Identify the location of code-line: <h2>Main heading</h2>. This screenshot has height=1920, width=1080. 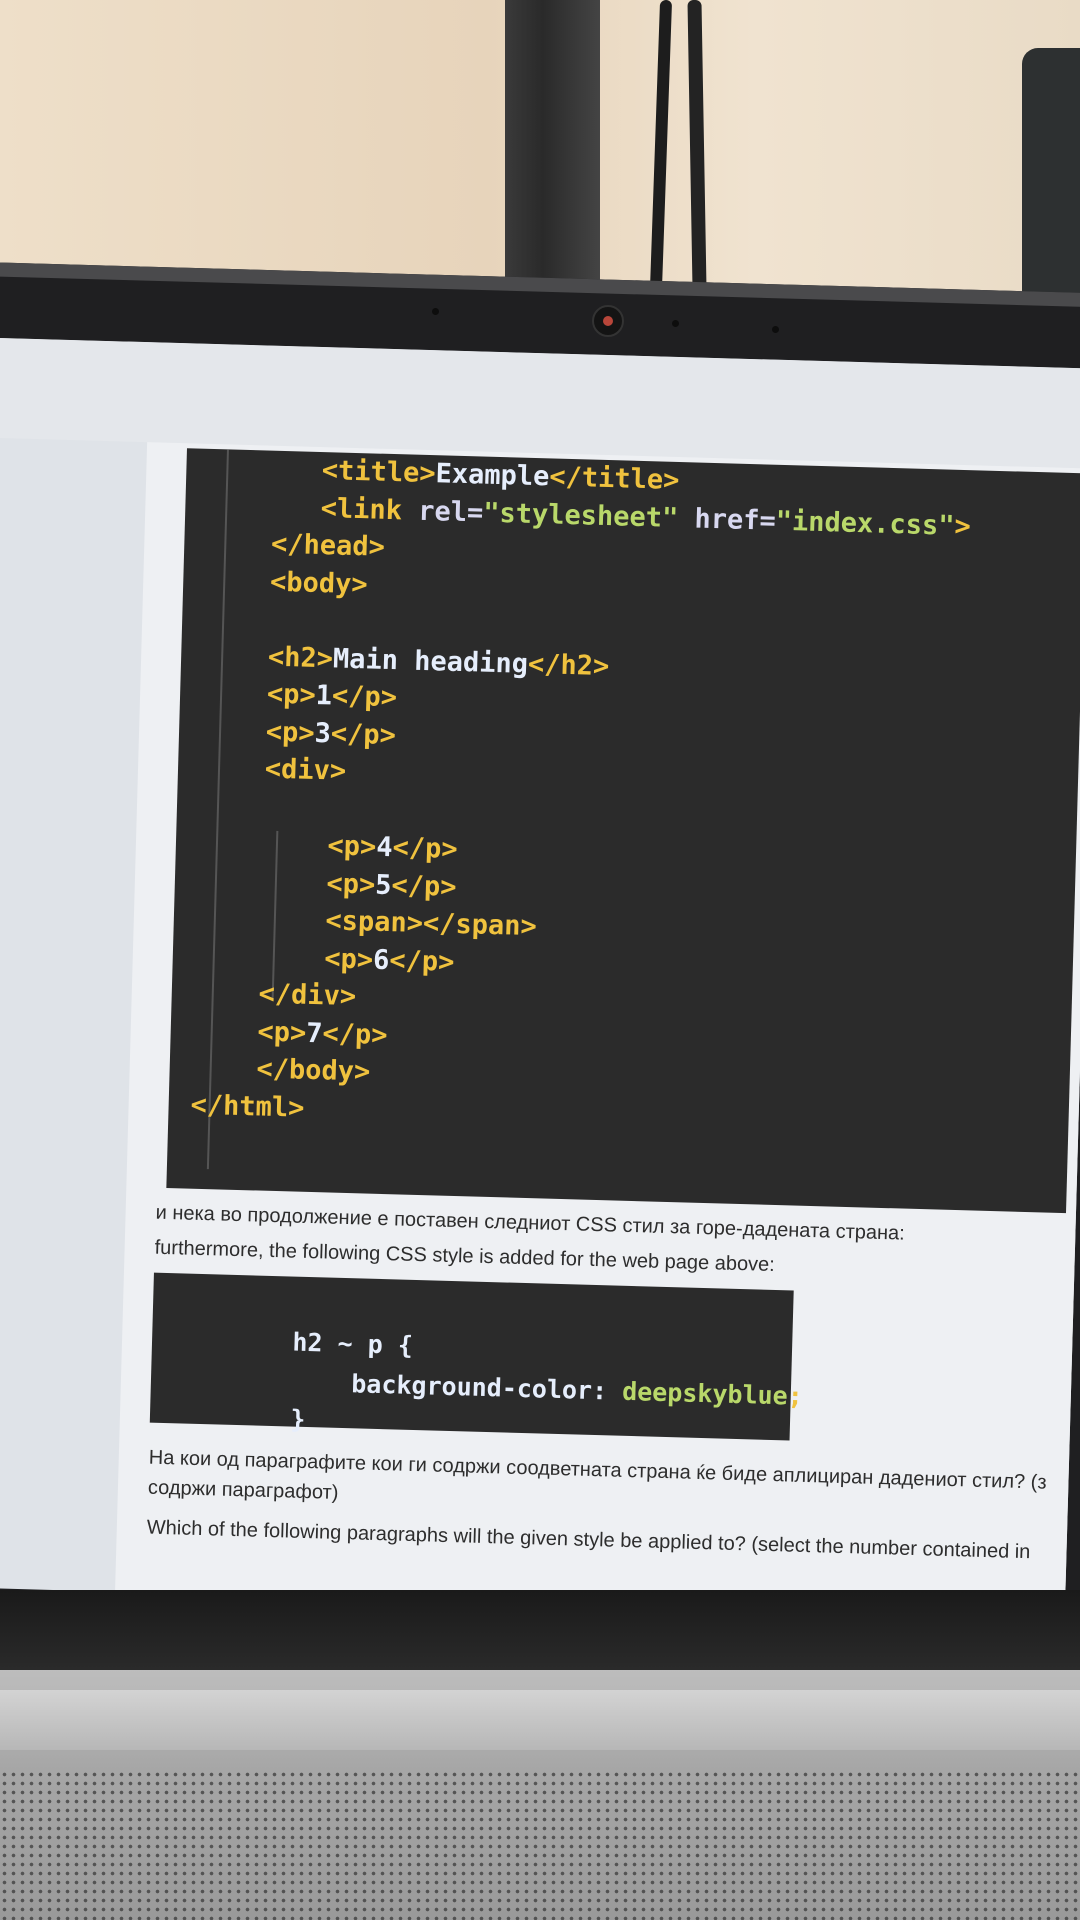
(439, 662).